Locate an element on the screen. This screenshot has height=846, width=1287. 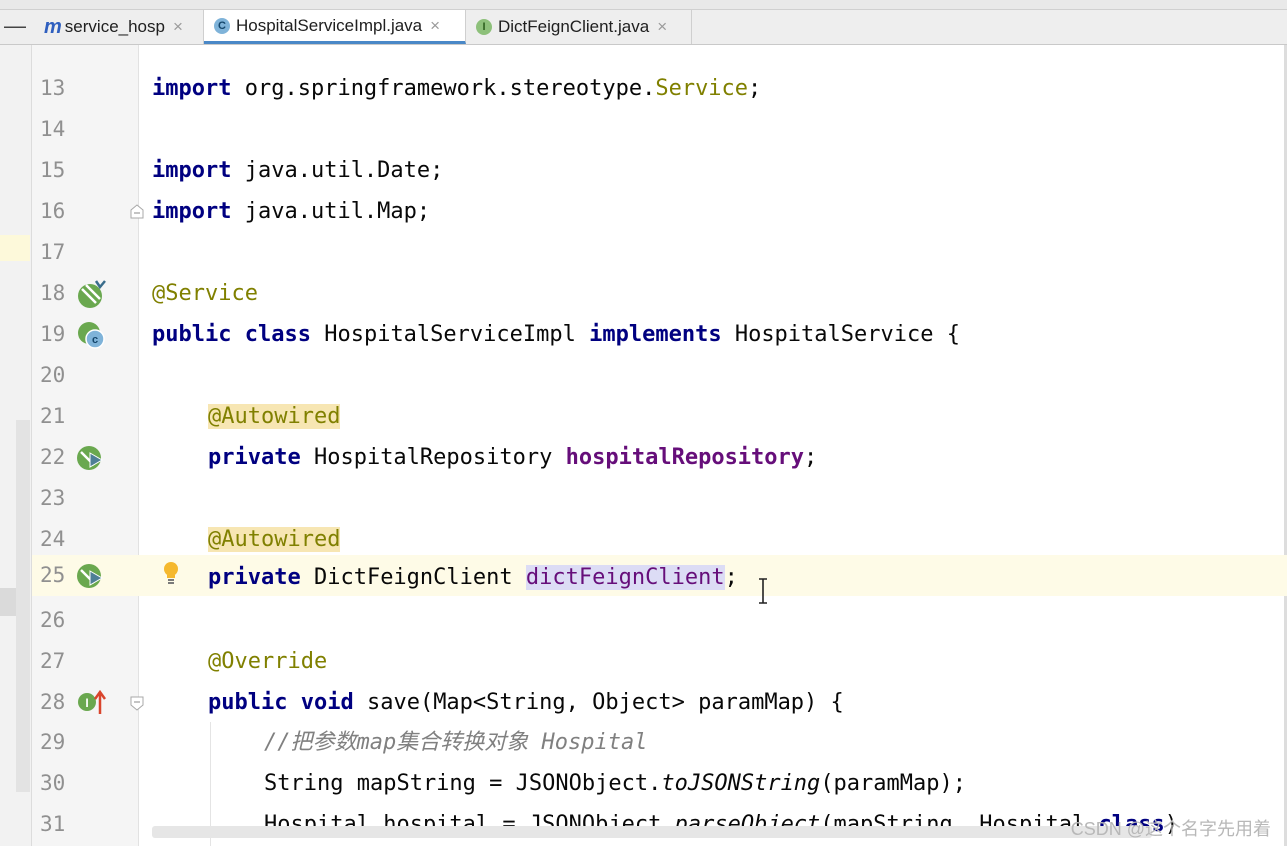
code-line-23: 23 is located at coordinates (659, 498).